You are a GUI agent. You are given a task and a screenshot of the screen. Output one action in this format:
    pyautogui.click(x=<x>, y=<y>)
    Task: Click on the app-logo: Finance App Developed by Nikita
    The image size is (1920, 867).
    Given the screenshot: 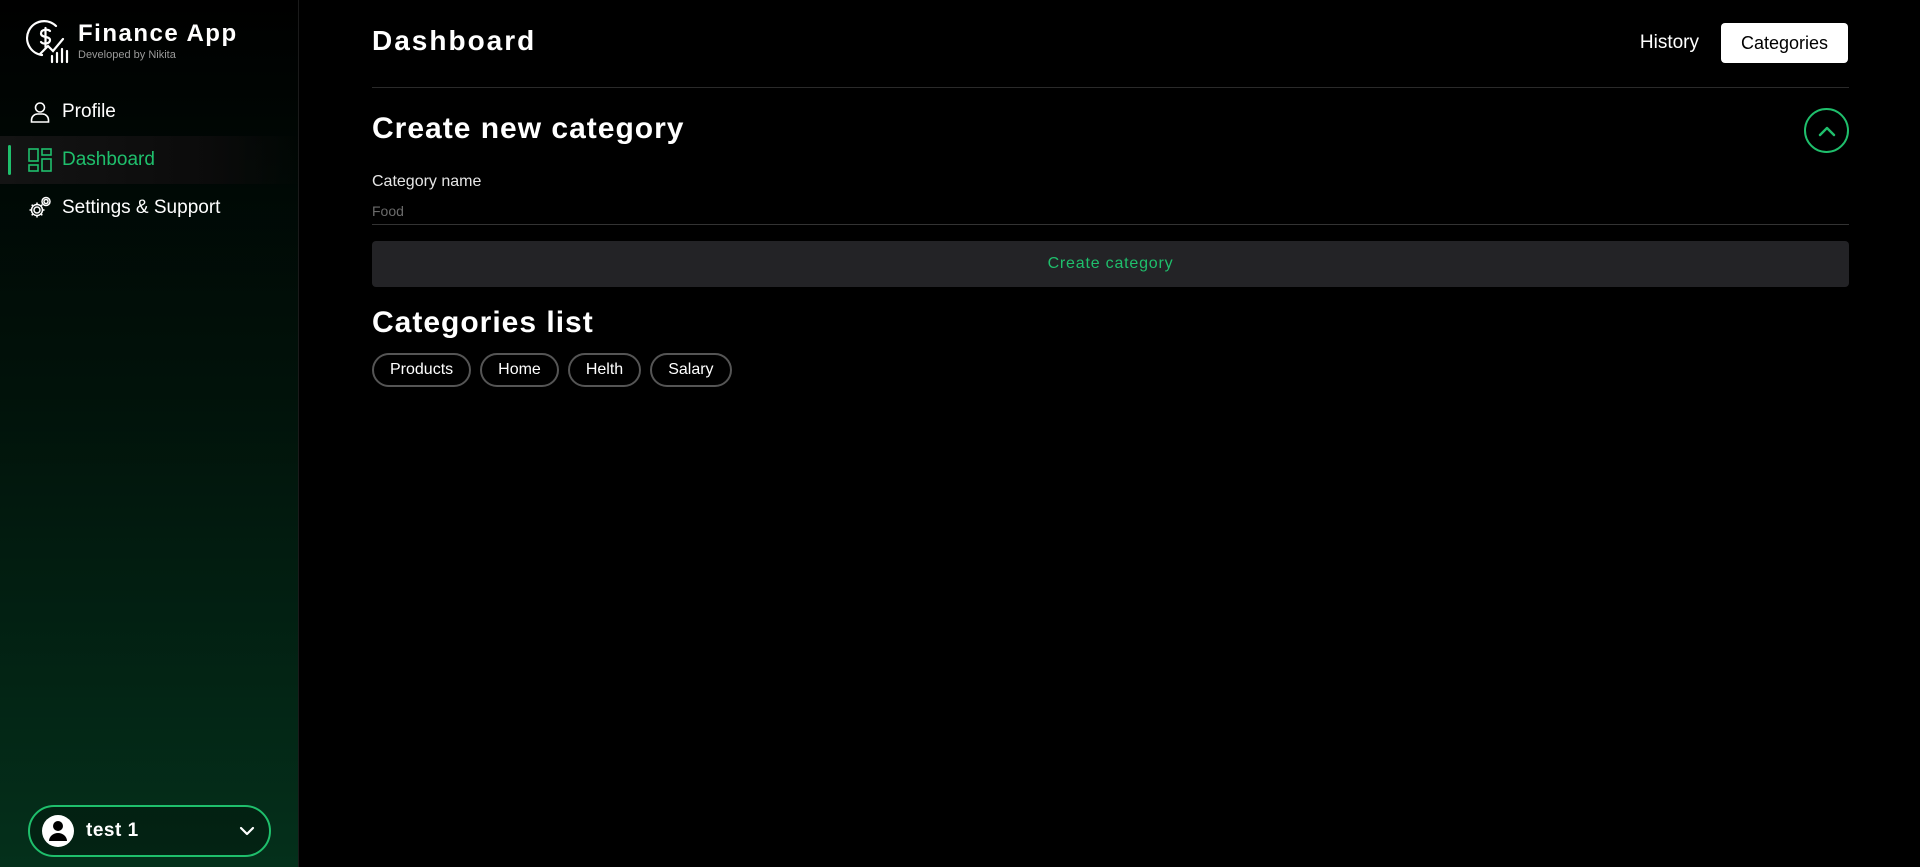 What is the action you would take?
    pyautogui.click(x=132, y=41)
    